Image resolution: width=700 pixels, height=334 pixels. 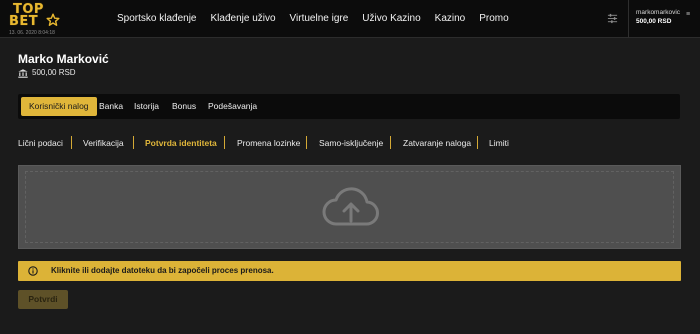 I want to click on header-divider, so click(x=628, y=19).